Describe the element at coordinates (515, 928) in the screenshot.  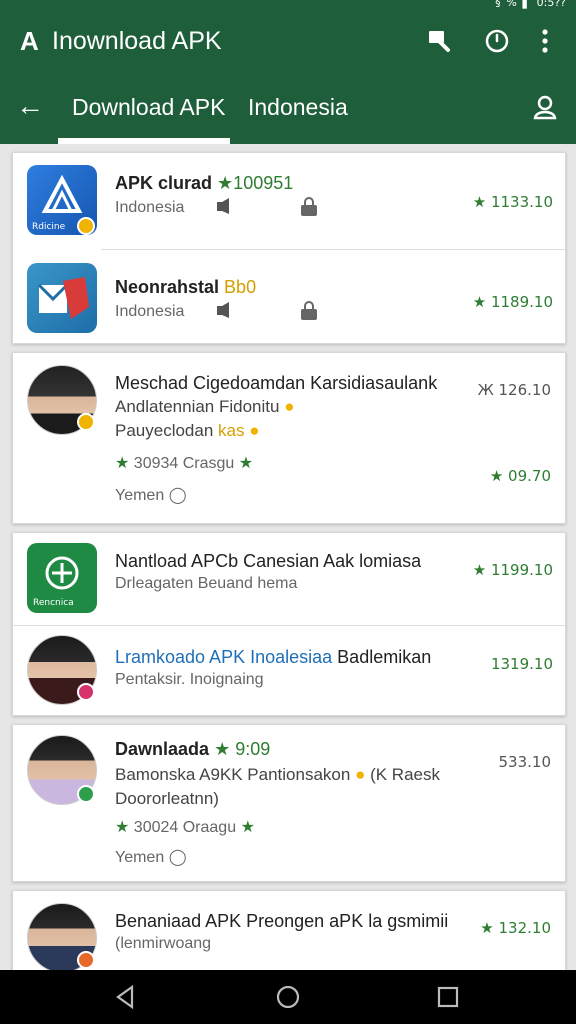
I see `listing-price: ★ 132.10` at that location.